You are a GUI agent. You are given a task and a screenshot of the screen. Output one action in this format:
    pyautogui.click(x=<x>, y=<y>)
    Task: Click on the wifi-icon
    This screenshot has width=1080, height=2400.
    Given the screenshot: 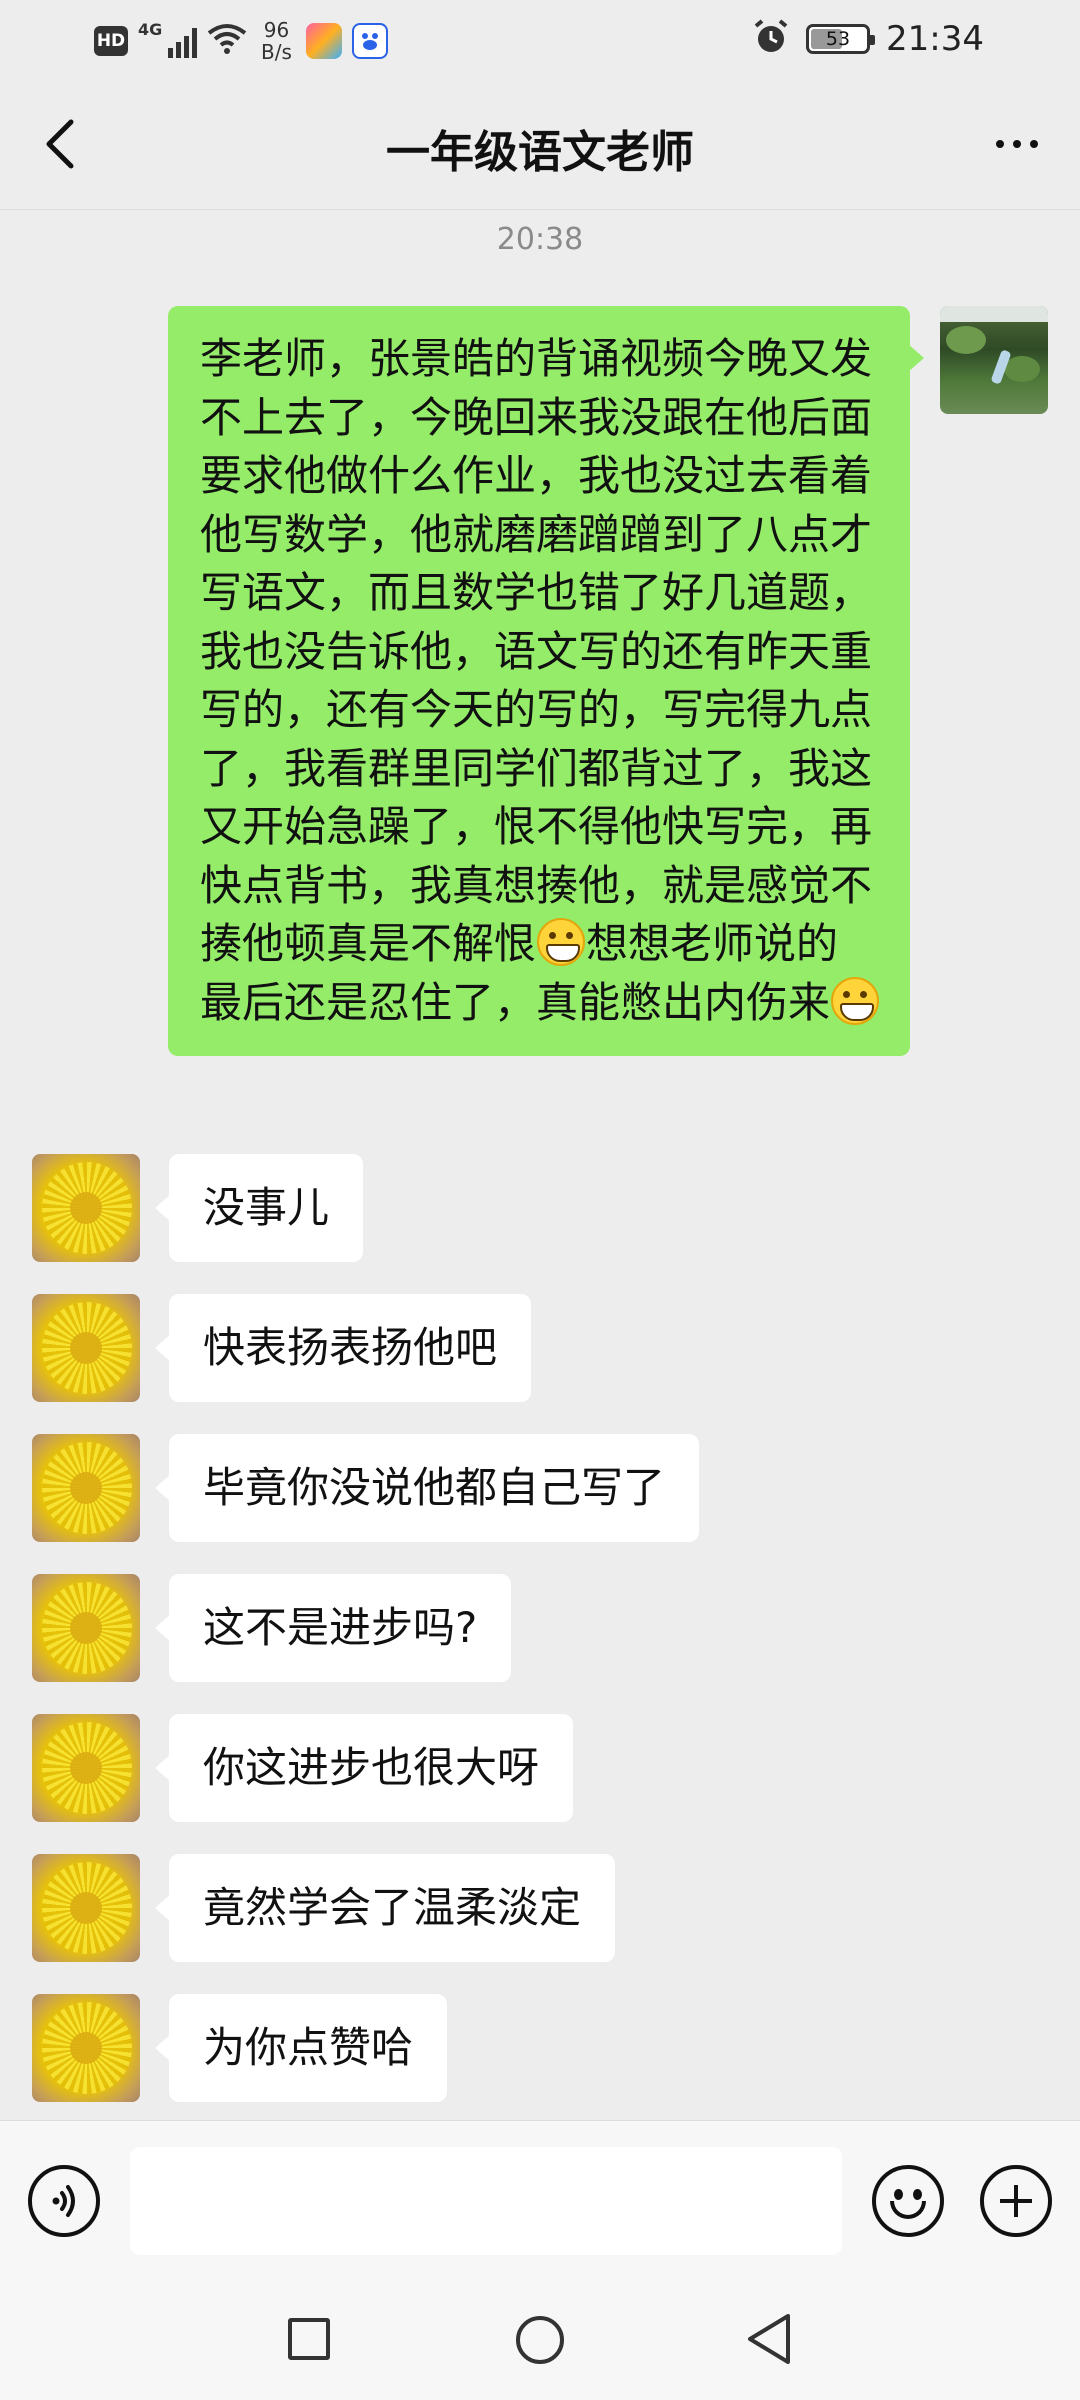 What is the action you would take?
    pyautogui.click(x=227, y=41)
    